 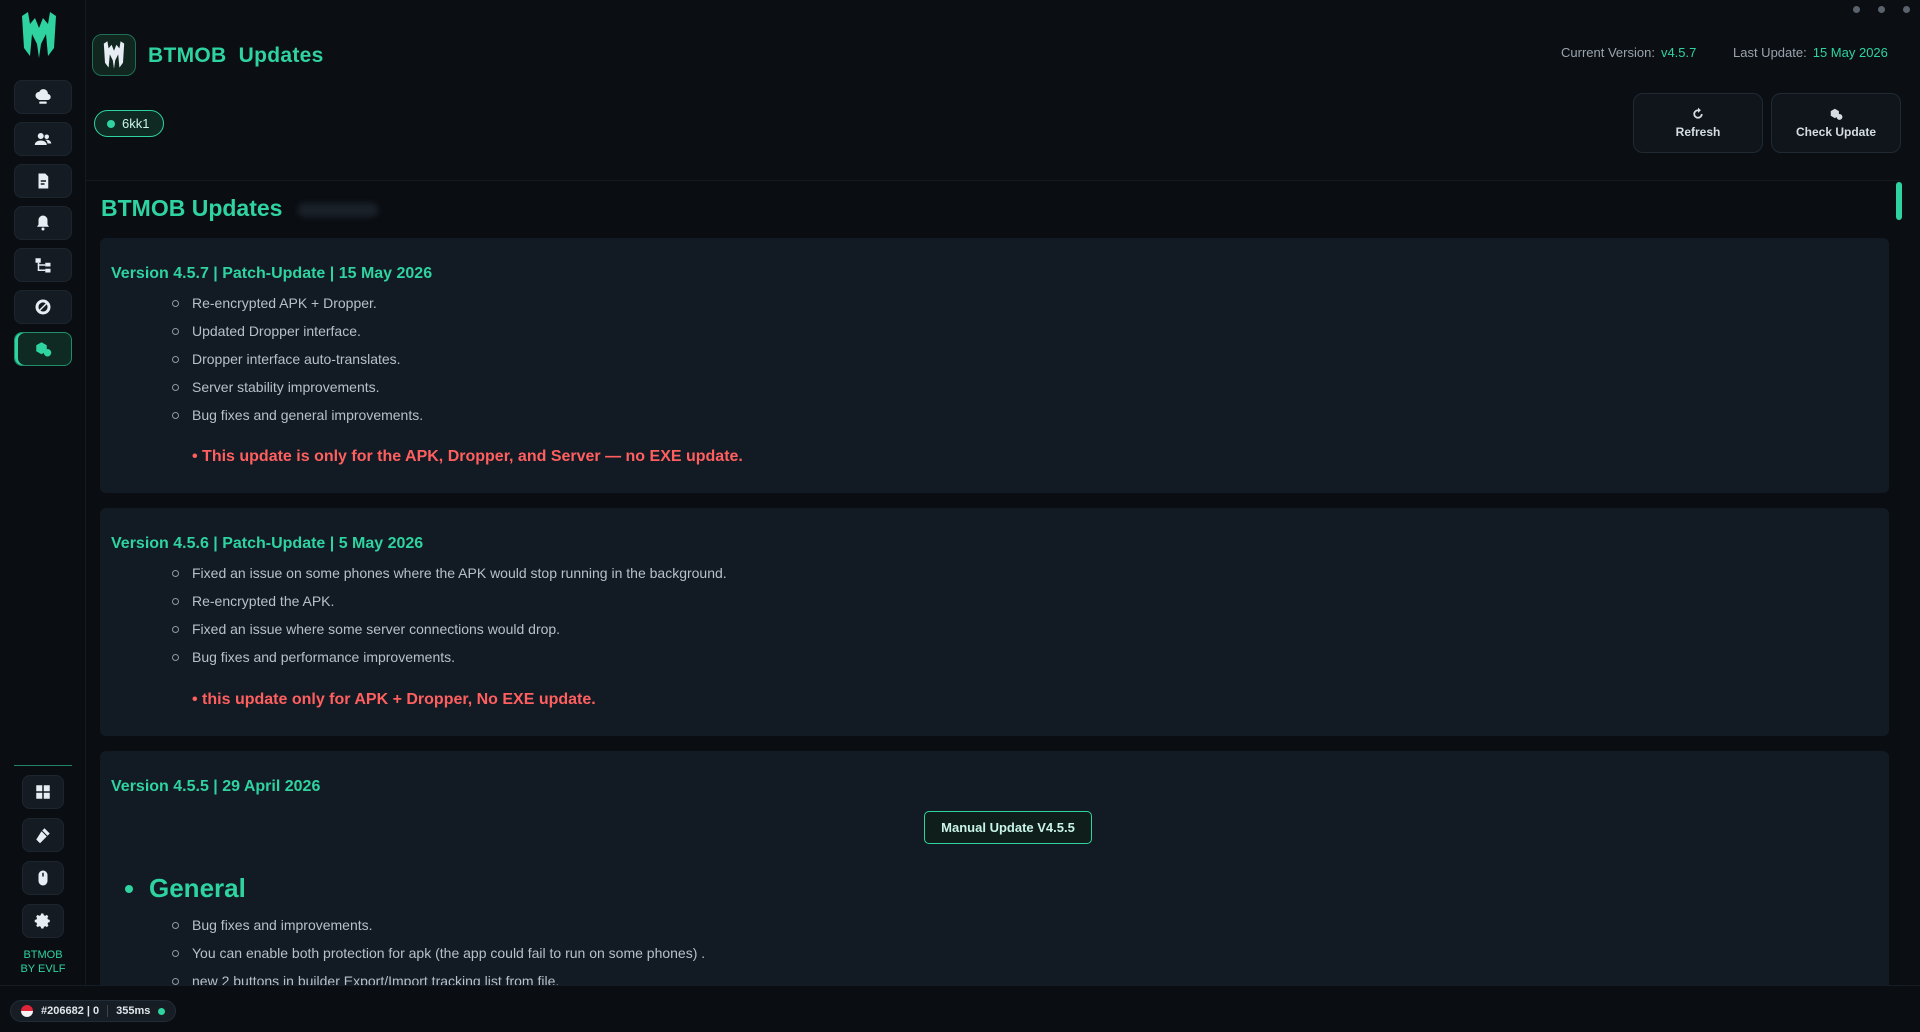 What do you see at coordinates (197, 888) in the screenshot?
I see `general-title: General` at bounding box center [197, 888].